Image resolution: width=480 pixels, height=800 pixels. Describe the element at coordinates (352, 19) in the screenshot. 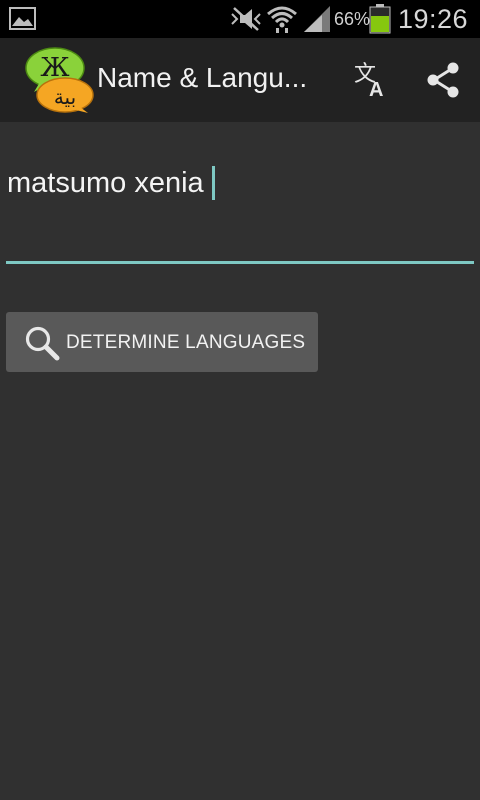

I see `battery-percent: 66%` at that location.